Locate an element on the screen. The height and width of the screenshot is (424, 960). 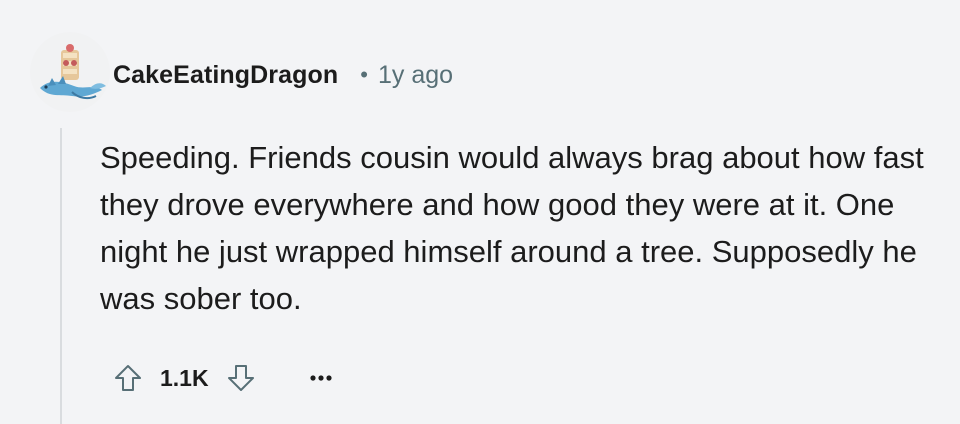
username-link: CakeEatingDragon is located at coordinates (225, 75).